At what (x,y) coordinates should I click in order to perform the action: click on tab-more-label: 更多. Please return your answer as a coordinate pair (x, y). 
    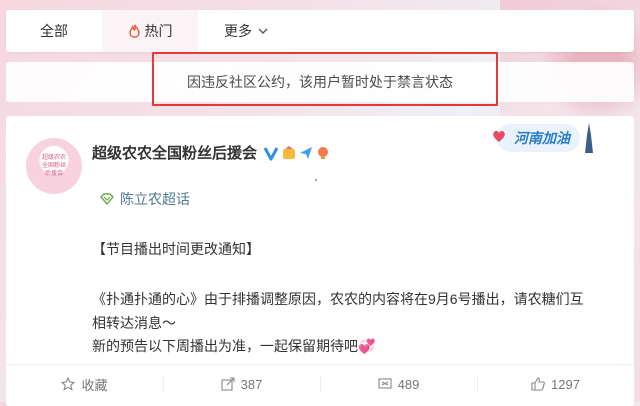
    Looking at the image, I should click on (238, 31).